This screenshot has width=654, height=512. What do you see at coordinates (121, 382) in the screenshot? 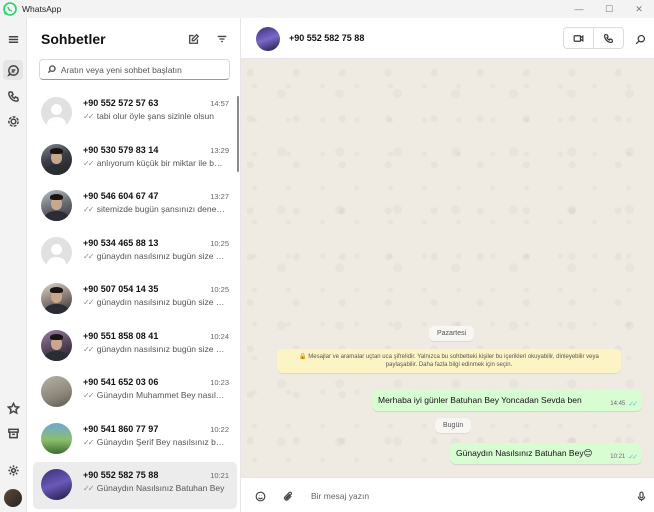
I see `contact-name: +90 541 652 03 06` at bounding box center [121, 382].